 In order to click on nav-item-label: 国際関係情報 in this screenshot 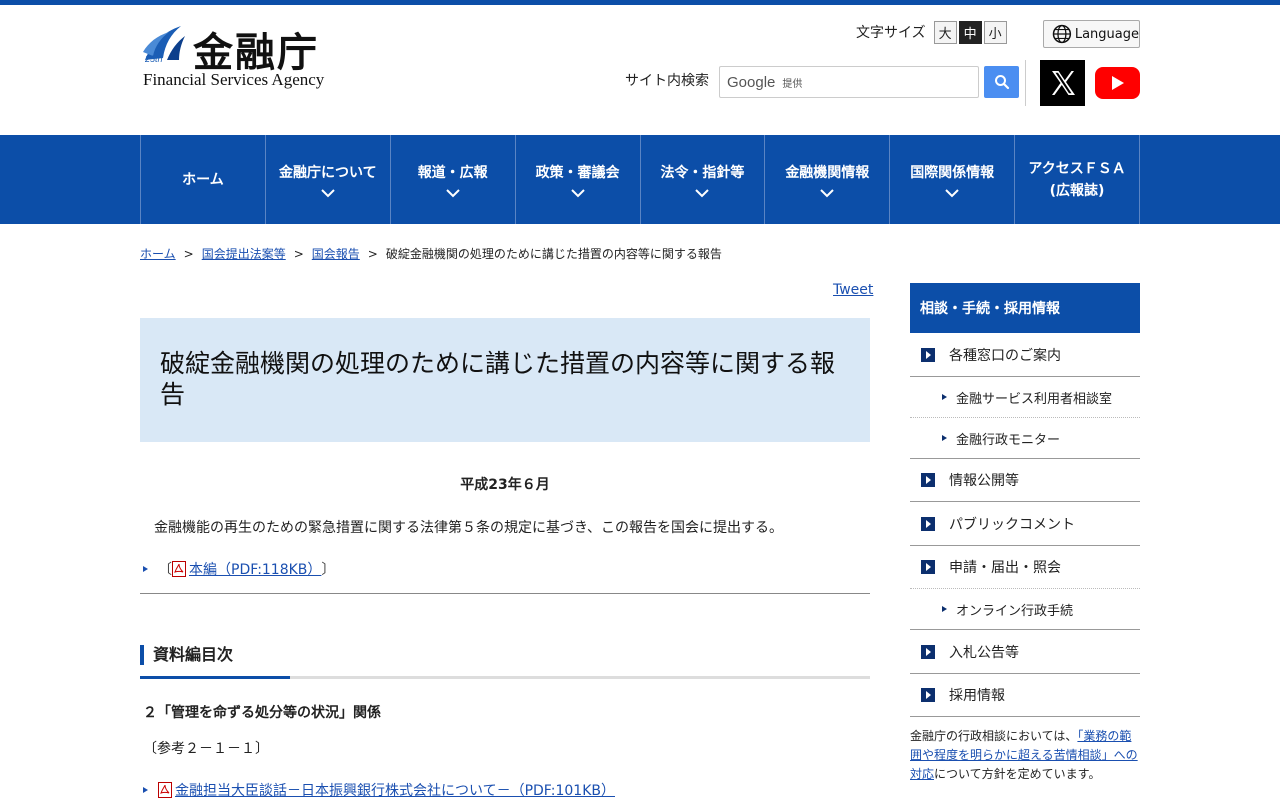, I will do `click(952, 172)`.